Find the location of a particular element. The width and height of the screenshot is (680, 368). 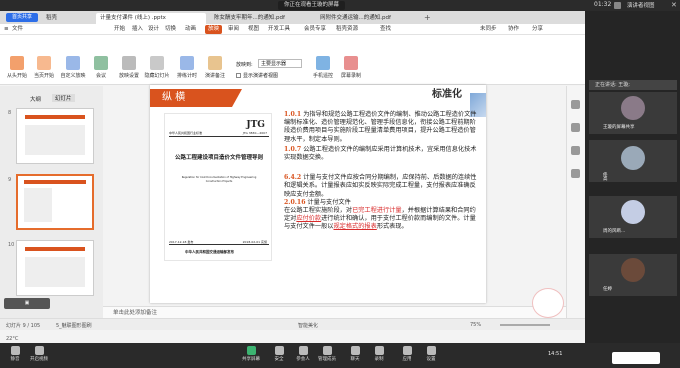

smart-beautify-button: 智能美化 is located at coordinates (308, 325).